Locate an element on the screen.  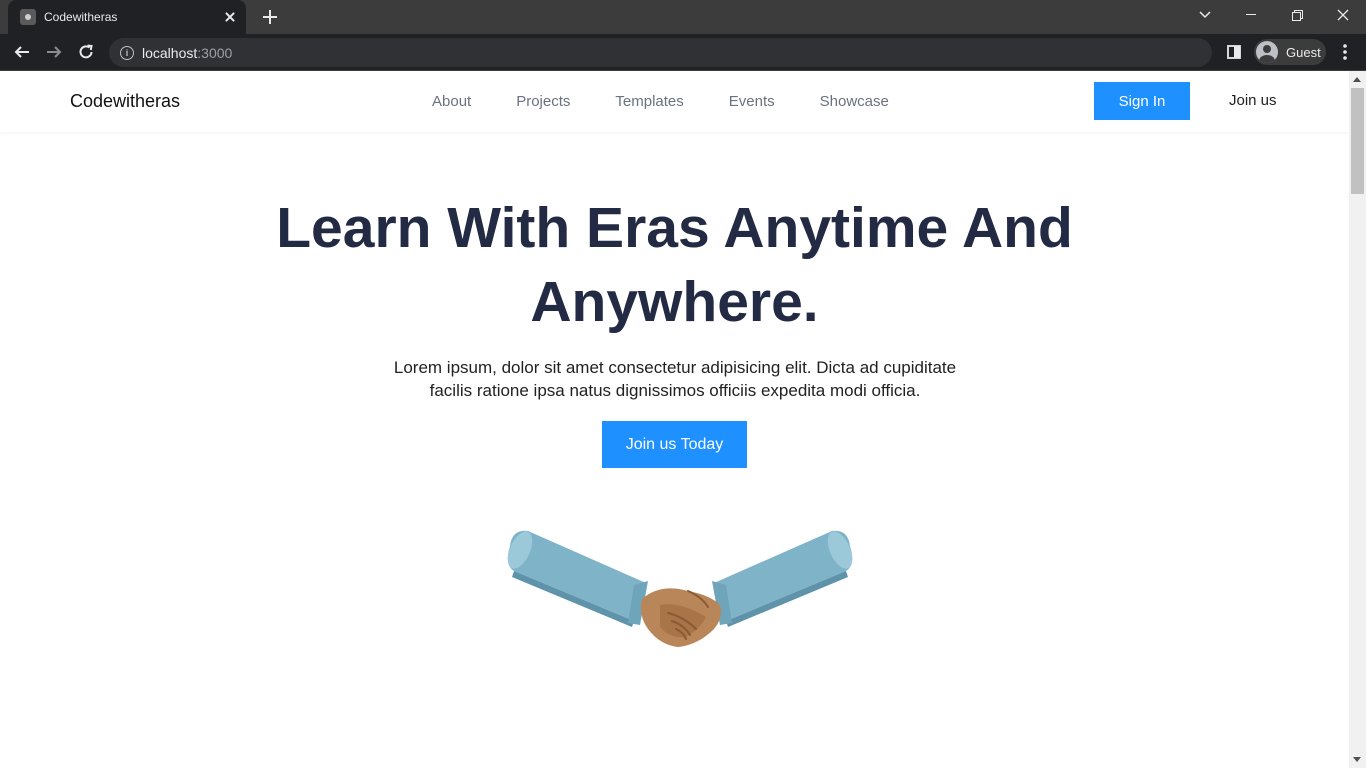
address-port: :3000 is located at coordinates (215, 52).